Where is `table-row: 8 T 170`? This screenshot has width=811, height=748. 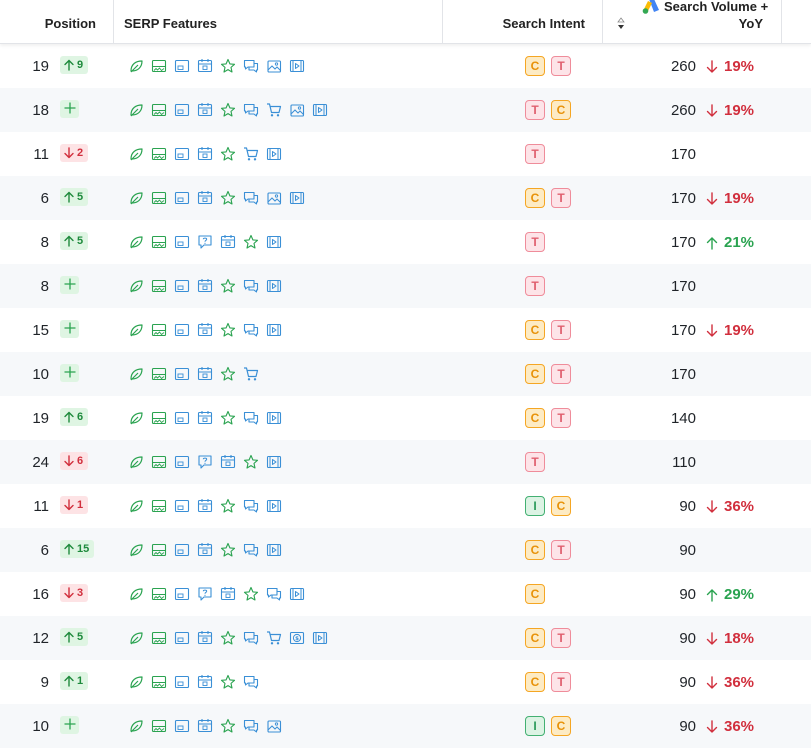 table-row: 8 T 170 is located at coordinates (405, 286).